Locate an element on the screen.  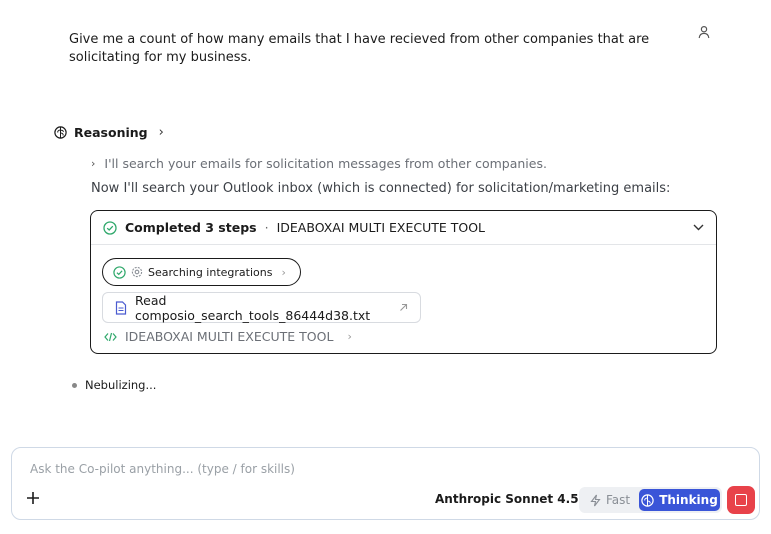
model-select: Anthropic Sonnet 4.5 is located at coordinates (513, 499).